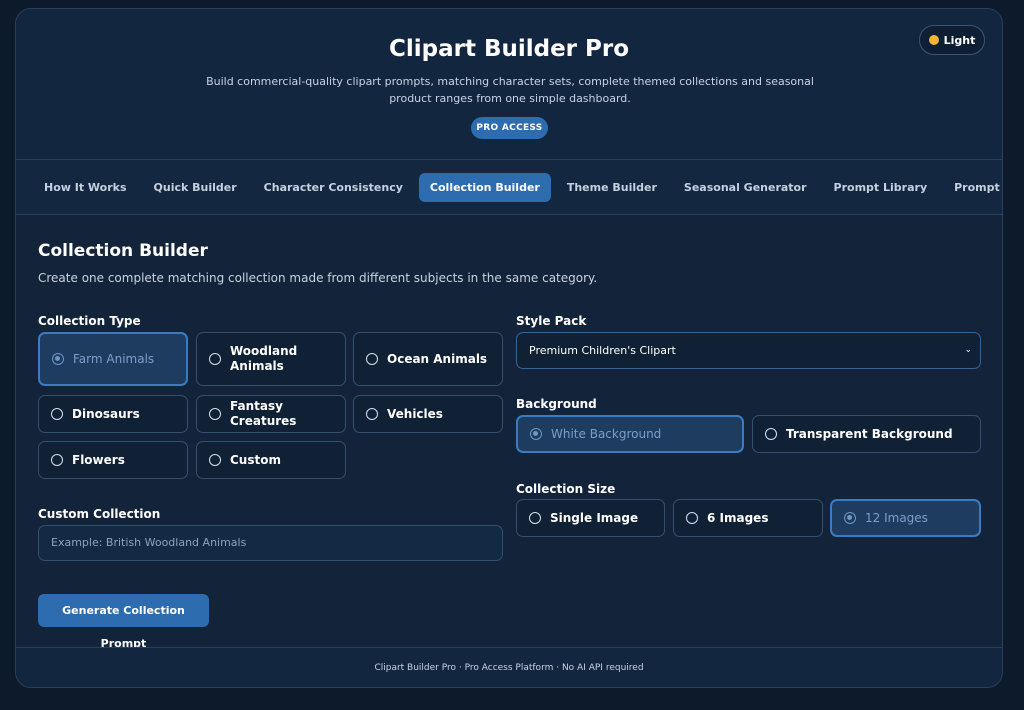 This screenshot has width=1024, height=710. I want to click on collection-type-option-custom: Custom, so click(271, 460).